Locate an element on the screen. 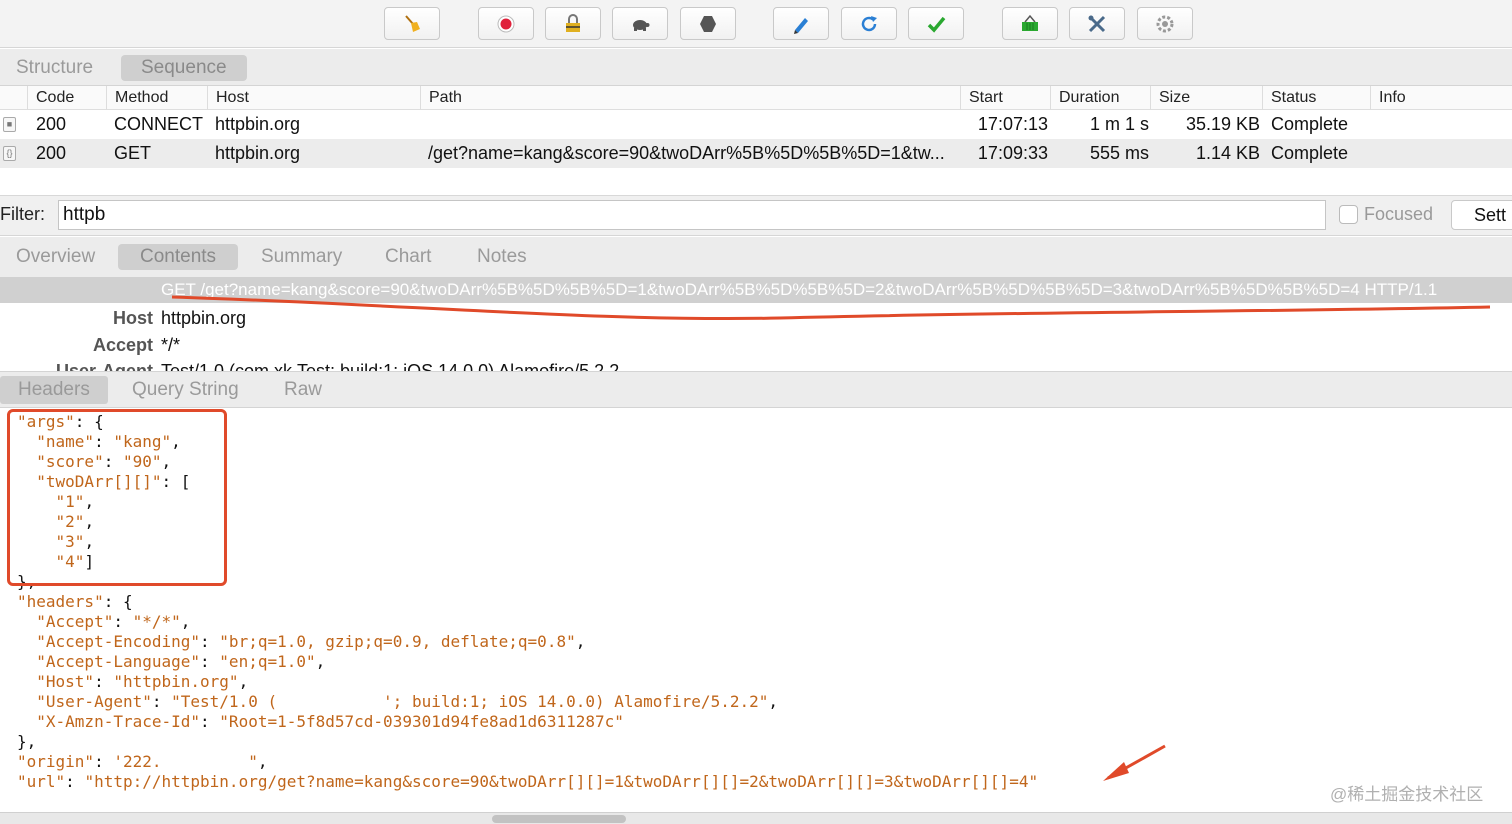 This screenshot has height=824, width=1512. tab-summary: Summary is located at coordinates (301, 257).